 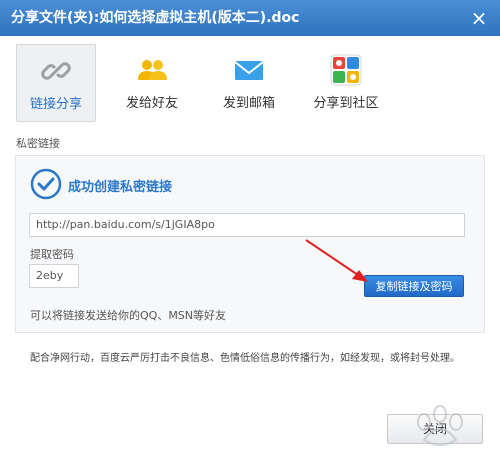 I want to click on friends-icon, so click(x=152, y=70).